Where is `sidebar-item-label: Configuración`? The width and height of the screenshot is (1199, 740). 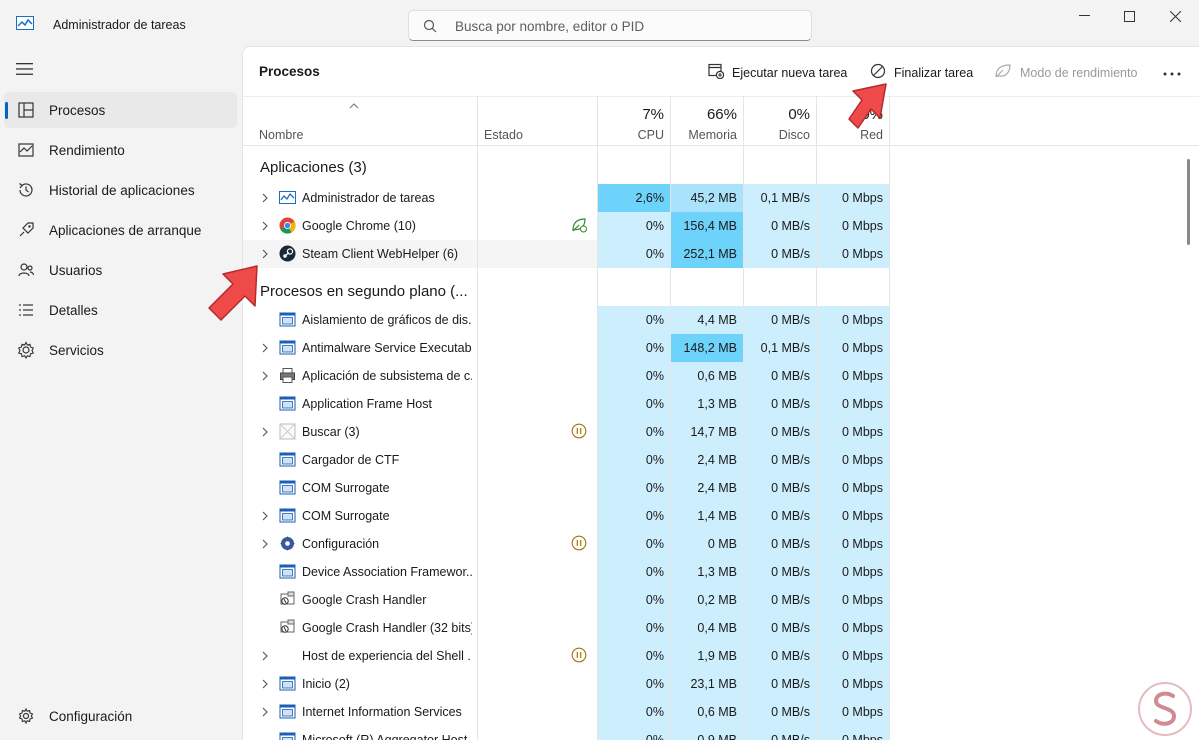
sidebar-item-label: Configuración is located at coordinates (91, 716).